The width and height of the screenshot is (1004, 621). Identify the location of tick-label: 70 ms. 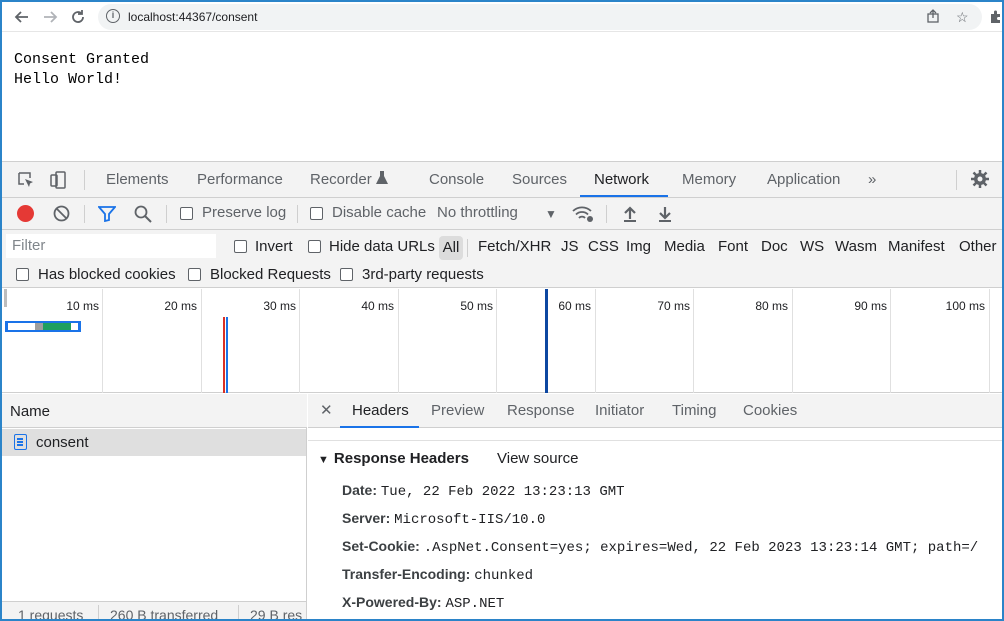
(673, 306).